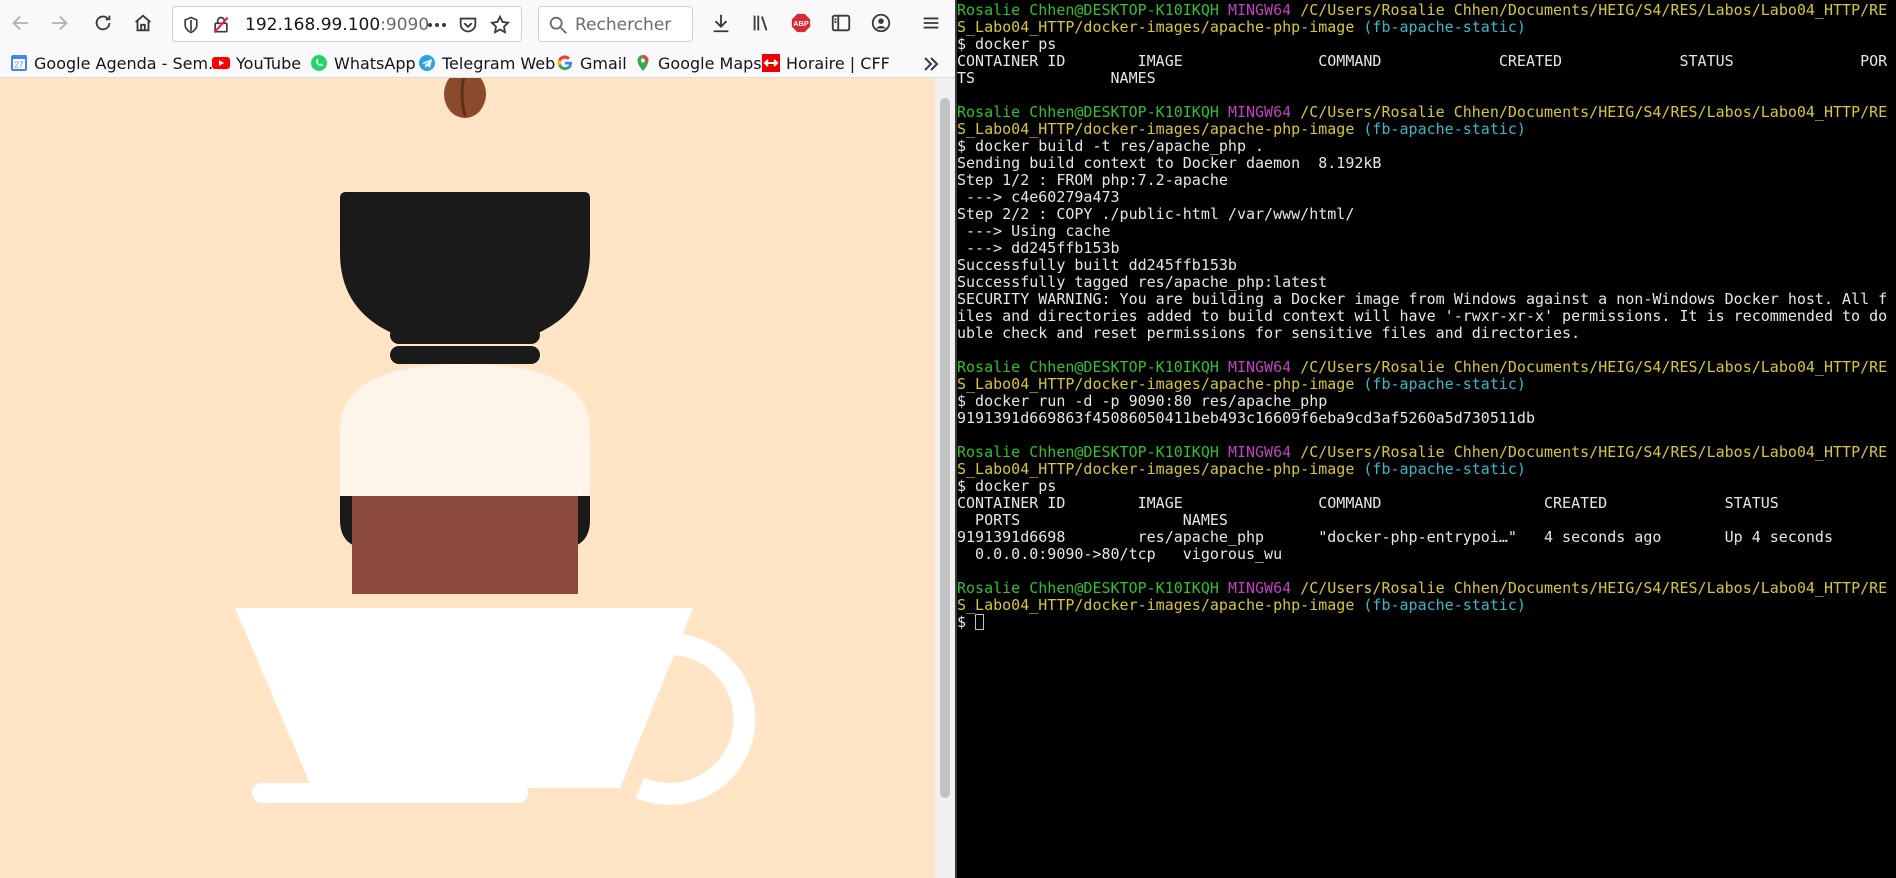  What do you see at coordinates (1092, 520) in the screenshot?
I see `output-text: PORTS NAMES` at bounding box center [1092, 520].